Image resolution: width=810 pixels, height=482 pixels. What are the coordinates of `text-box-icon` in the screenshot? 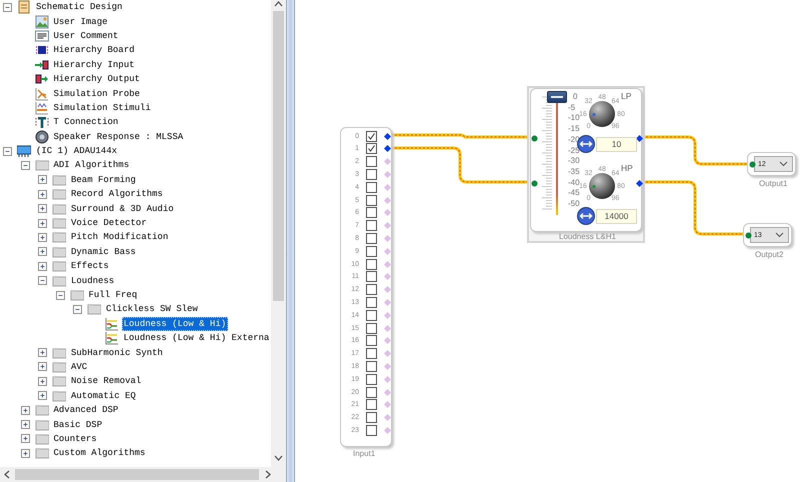 It's located at (41, 35).